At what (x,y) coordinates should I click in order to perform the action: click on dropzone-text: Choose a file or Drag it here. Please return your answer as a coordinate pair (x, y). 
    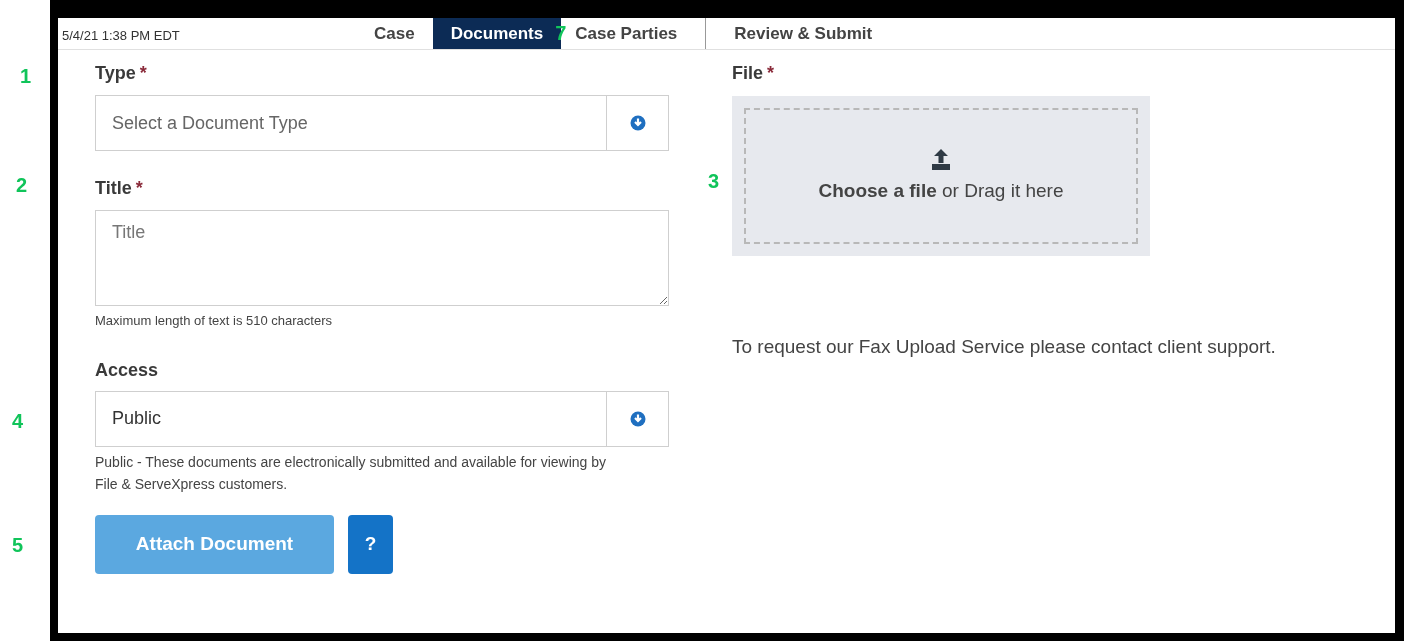
    Looking at the image, I should click on (941, 190).